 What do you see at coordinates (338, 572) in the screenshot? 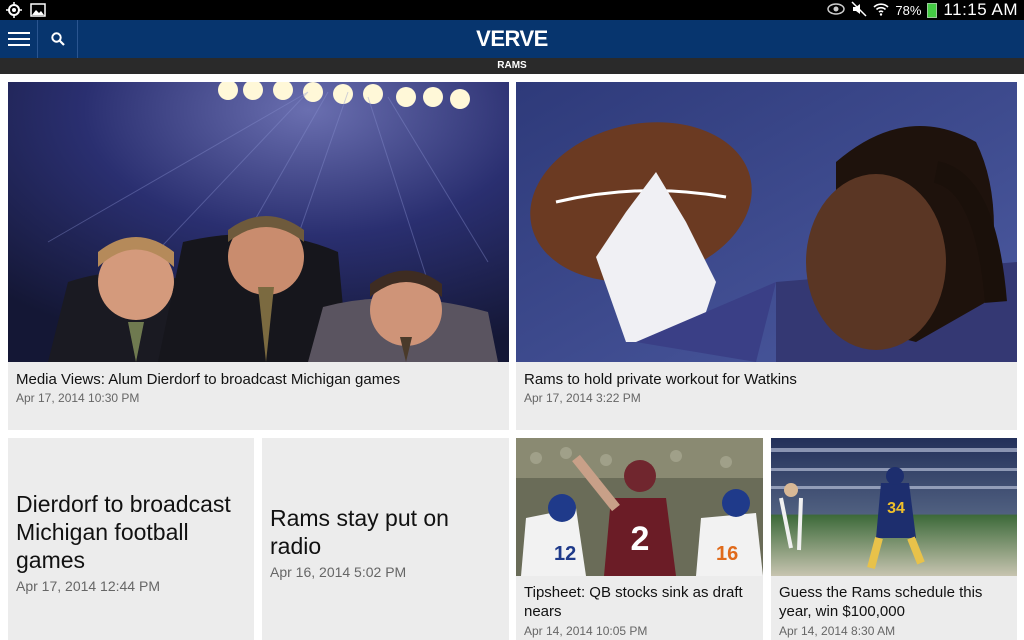
I see `article-date: Apr 16, 2014 5:02 PM` at bounding box center [338, 572].